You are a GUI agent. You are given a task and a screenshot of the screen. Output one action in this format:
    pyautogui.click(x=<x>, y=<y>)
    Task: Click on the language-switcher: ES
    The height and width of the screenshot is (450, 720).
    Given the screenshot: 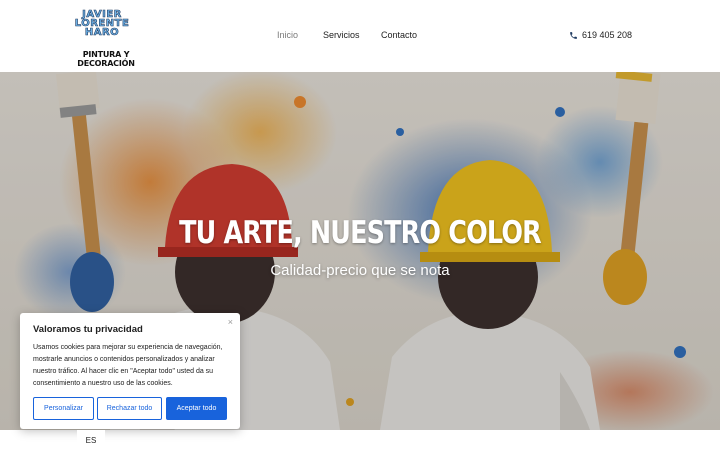 What is the action you would take?
    pyautogui.click(x=91, y=440)
    